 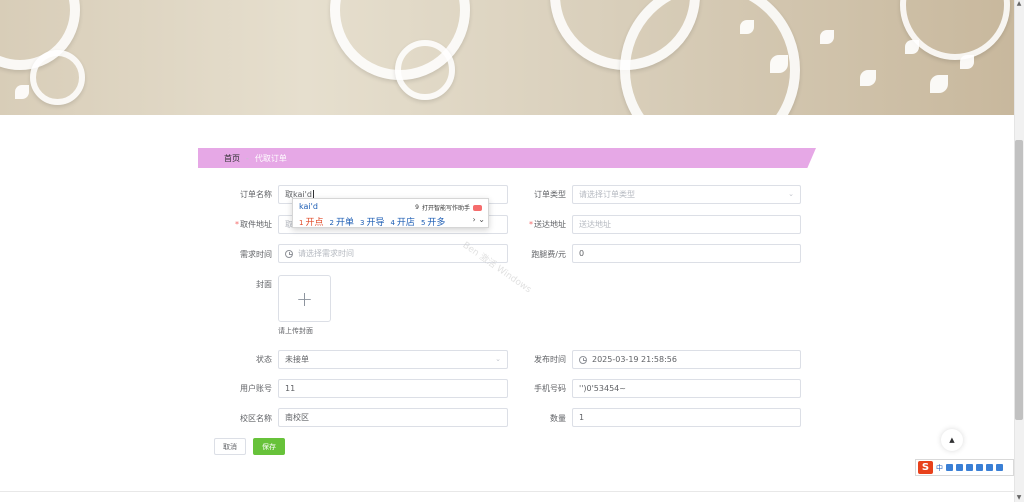 What do you see at coordinates (341, 221) in the screenshot?
I see `ime-candidate: 2 开单` at bounding box center [341, 221].